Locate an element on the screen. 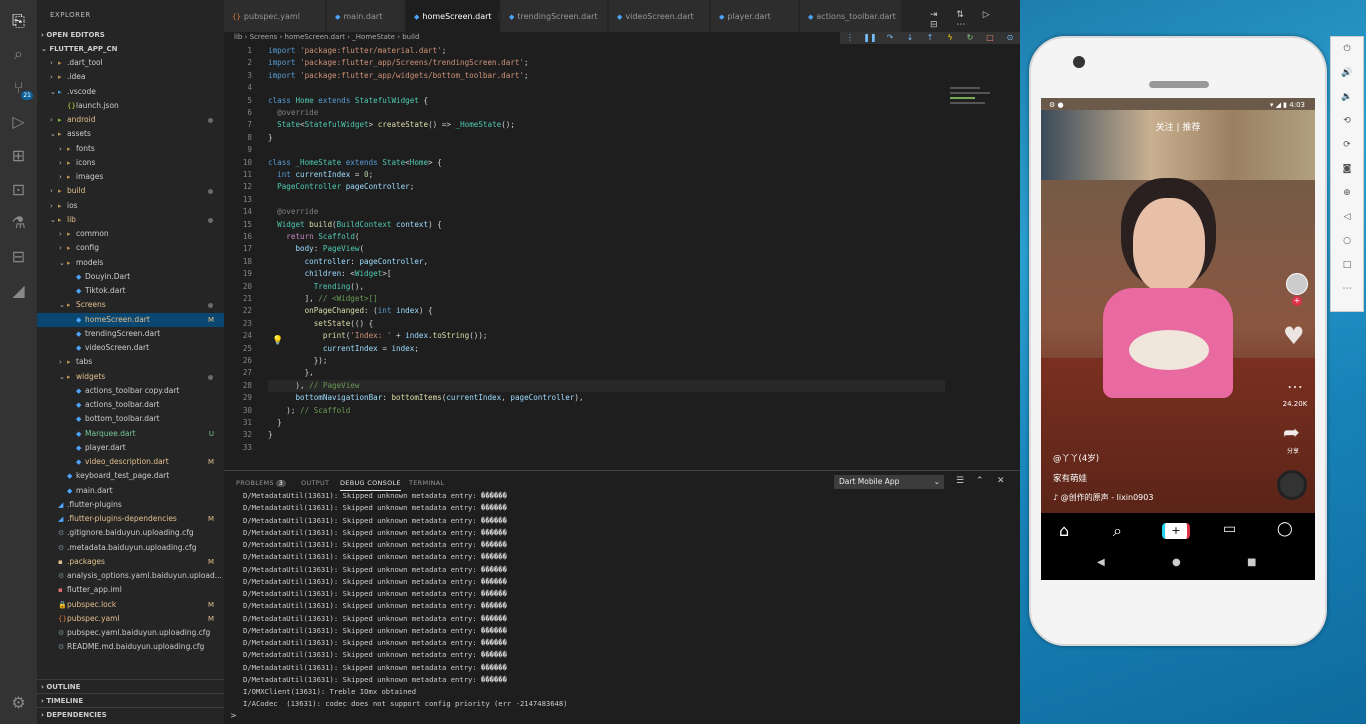 This screenshot has width=1366, height=724. maximize-panel-icon: ⌃ is located at coordinates (980, 481).